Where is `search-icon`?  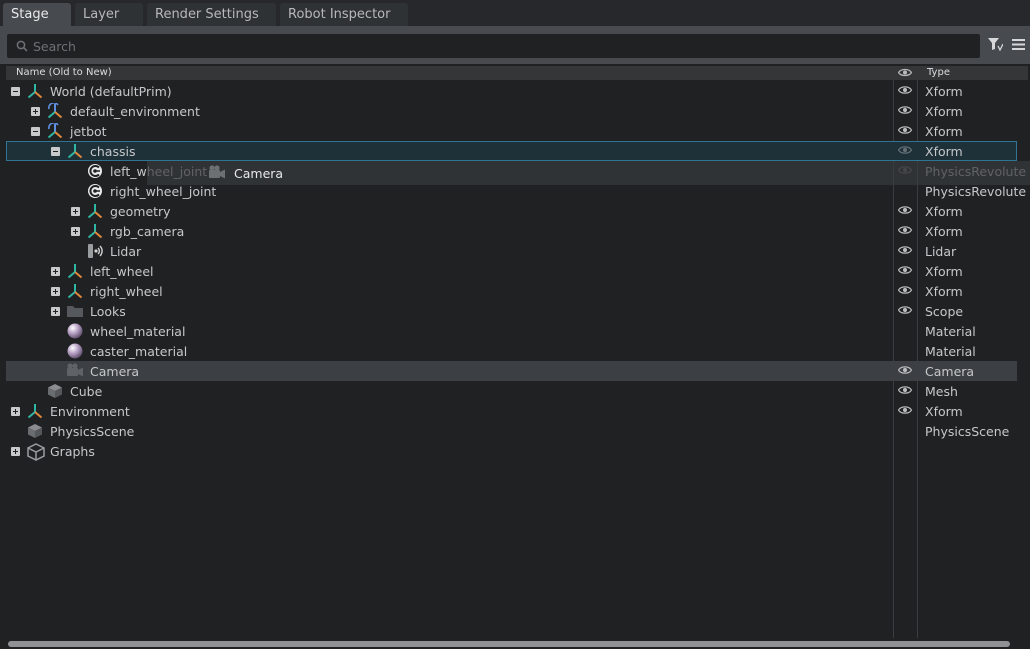 search-icon is located at coordinates (22, 46).